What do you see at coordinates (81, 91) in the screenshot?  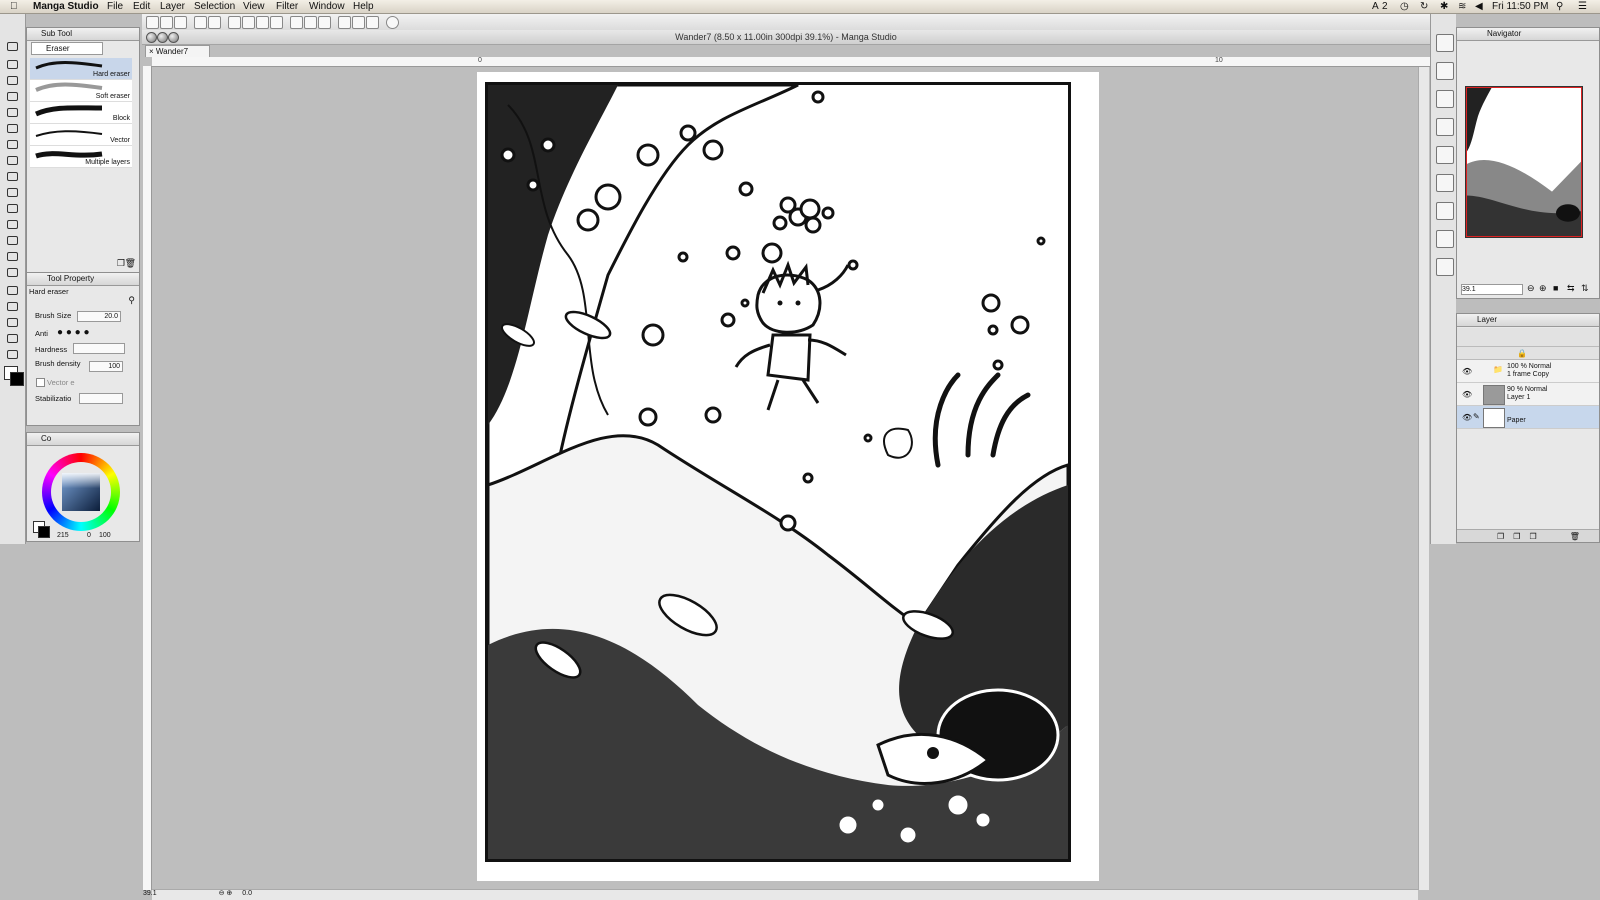 I see `brush-soft-eraser: Soft eraser` at bounding box center [81, 91].